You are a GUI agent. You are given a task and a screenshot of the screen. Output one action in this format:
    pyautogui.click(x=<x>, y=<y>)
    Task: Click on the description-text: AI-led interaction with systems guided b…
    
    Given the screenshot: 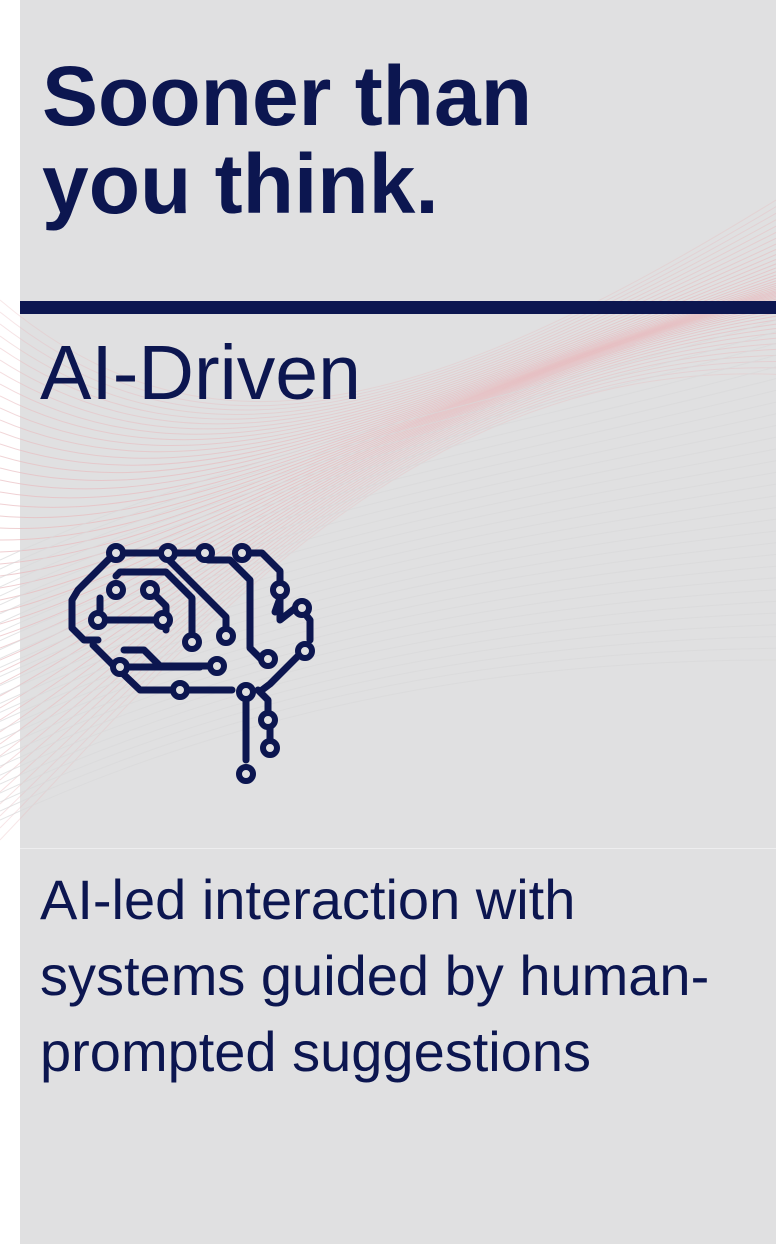 What is the action you would take?
    pyautogui.click(x=375, y=975)
    